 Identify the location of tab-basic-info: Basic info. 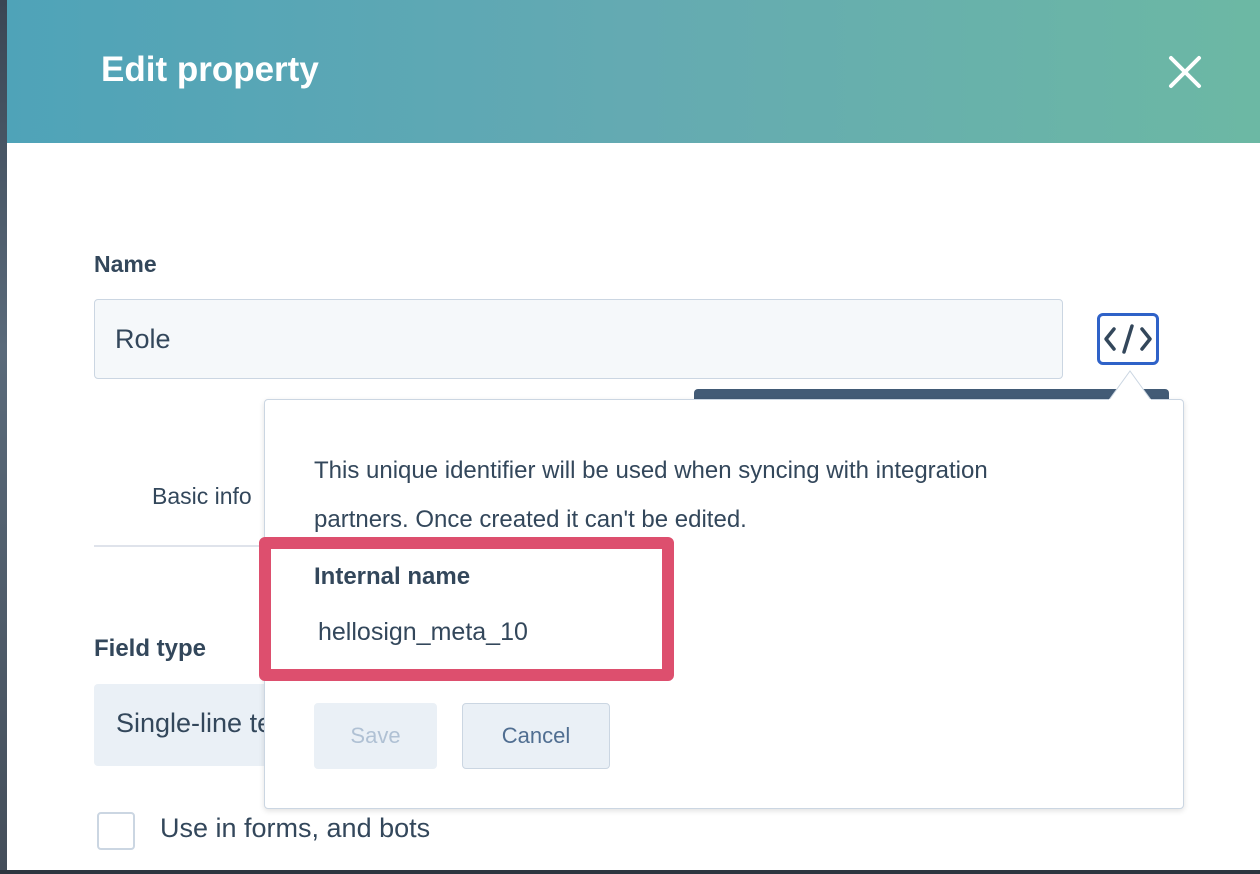
(202, 496).